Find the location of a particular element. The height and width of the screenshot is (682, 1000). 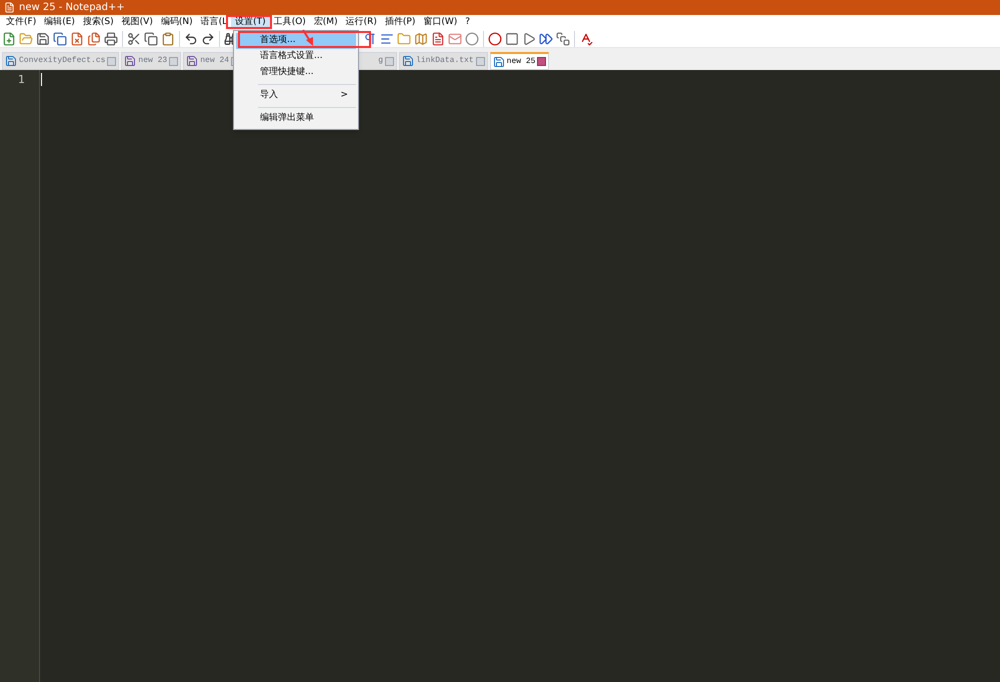

tab-label: new 25 is located at coordinates (521, 62).